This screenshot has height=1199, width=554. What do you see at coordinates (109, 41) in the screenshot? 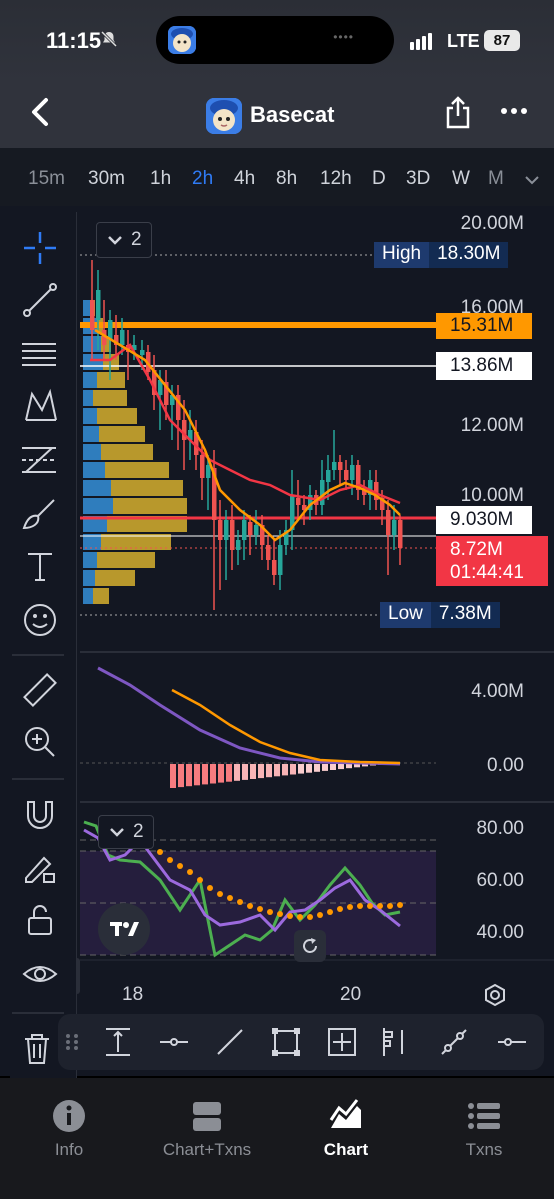
I see `silent-bell-icon` at bounding box center [109, 41].